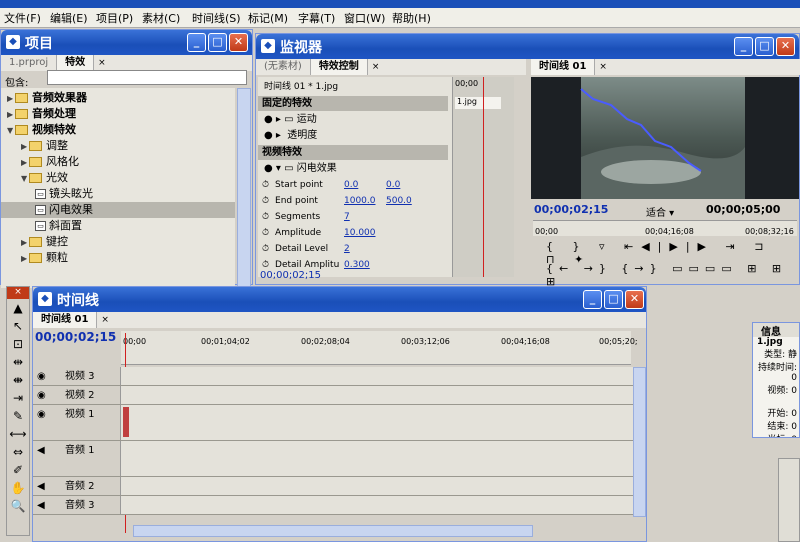 The image size is (800, 542). Describe the element at coordinates (364, 18) in the screenshot. I see `menu-item-7: 窗口(W)` at that location.